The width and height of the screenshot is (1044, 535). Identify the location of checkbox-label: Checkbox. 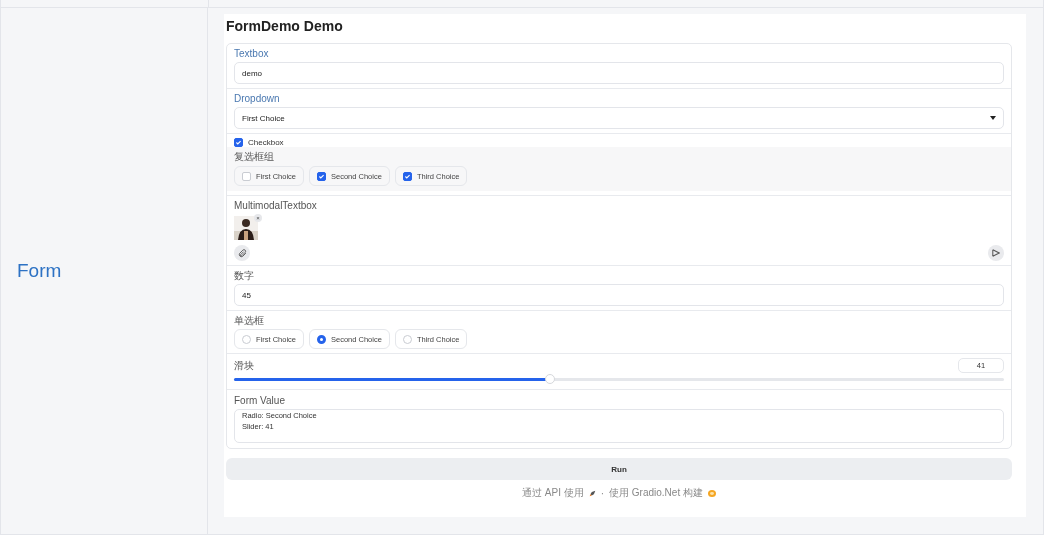
(266, 142).